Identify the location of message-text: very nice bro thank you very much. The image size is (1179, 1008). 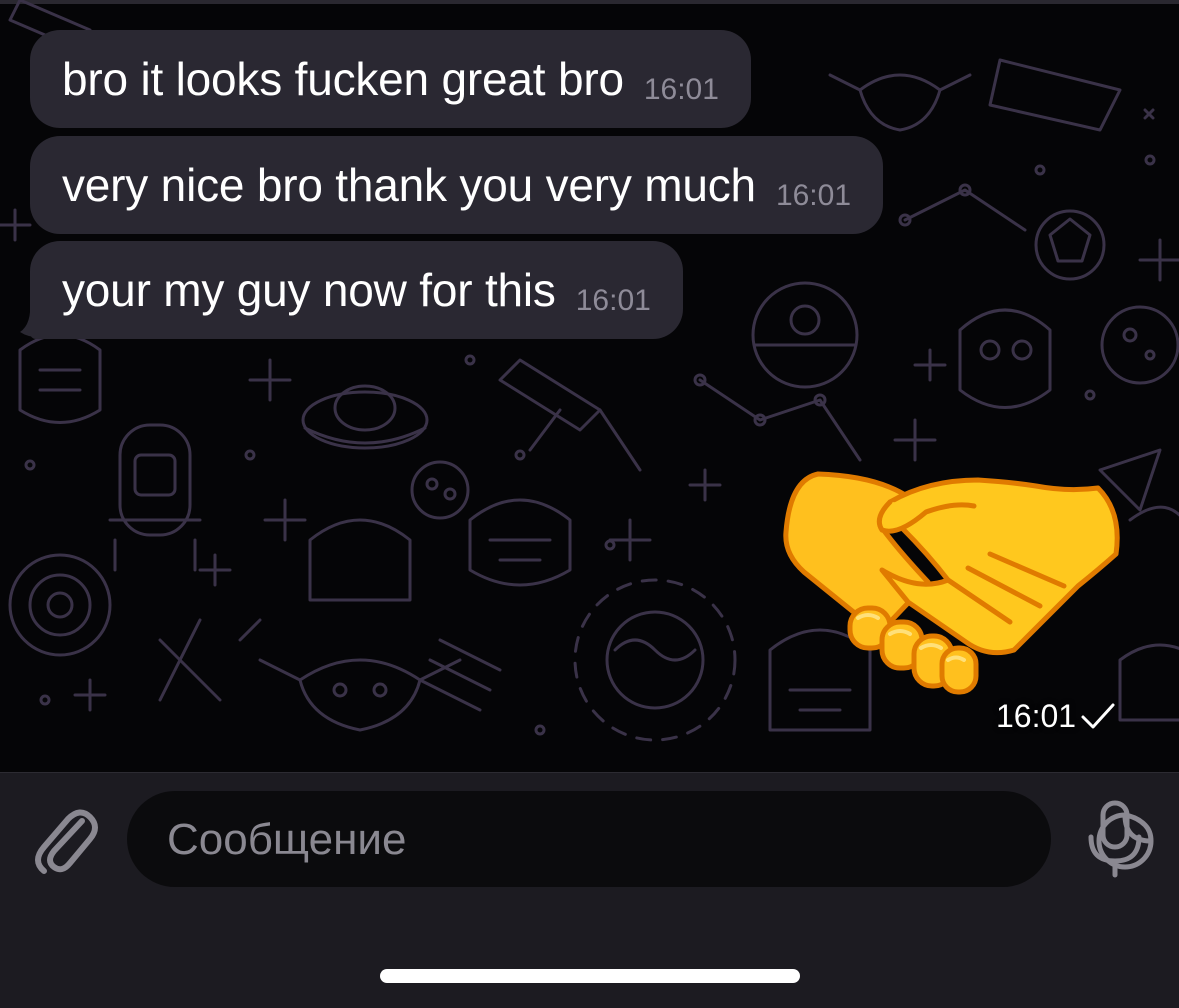
(409, 185).